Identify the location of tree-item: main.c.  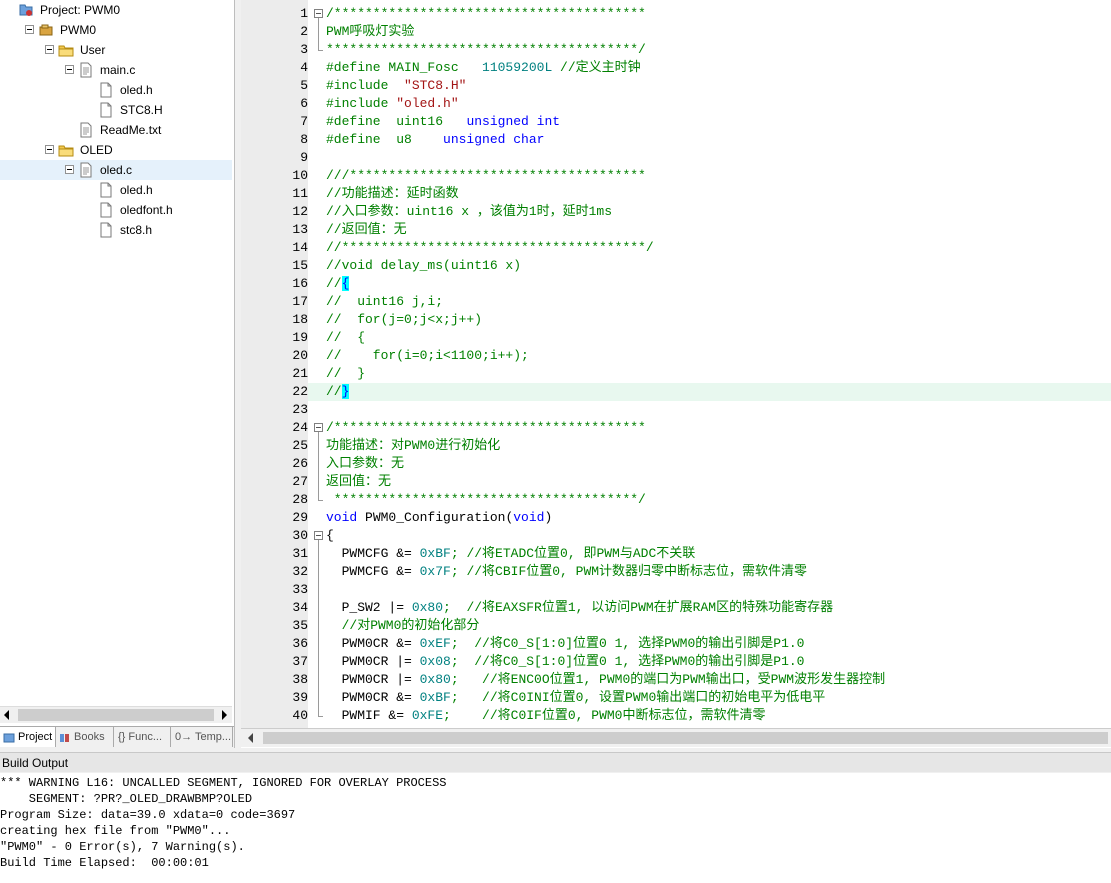
(116, 70).